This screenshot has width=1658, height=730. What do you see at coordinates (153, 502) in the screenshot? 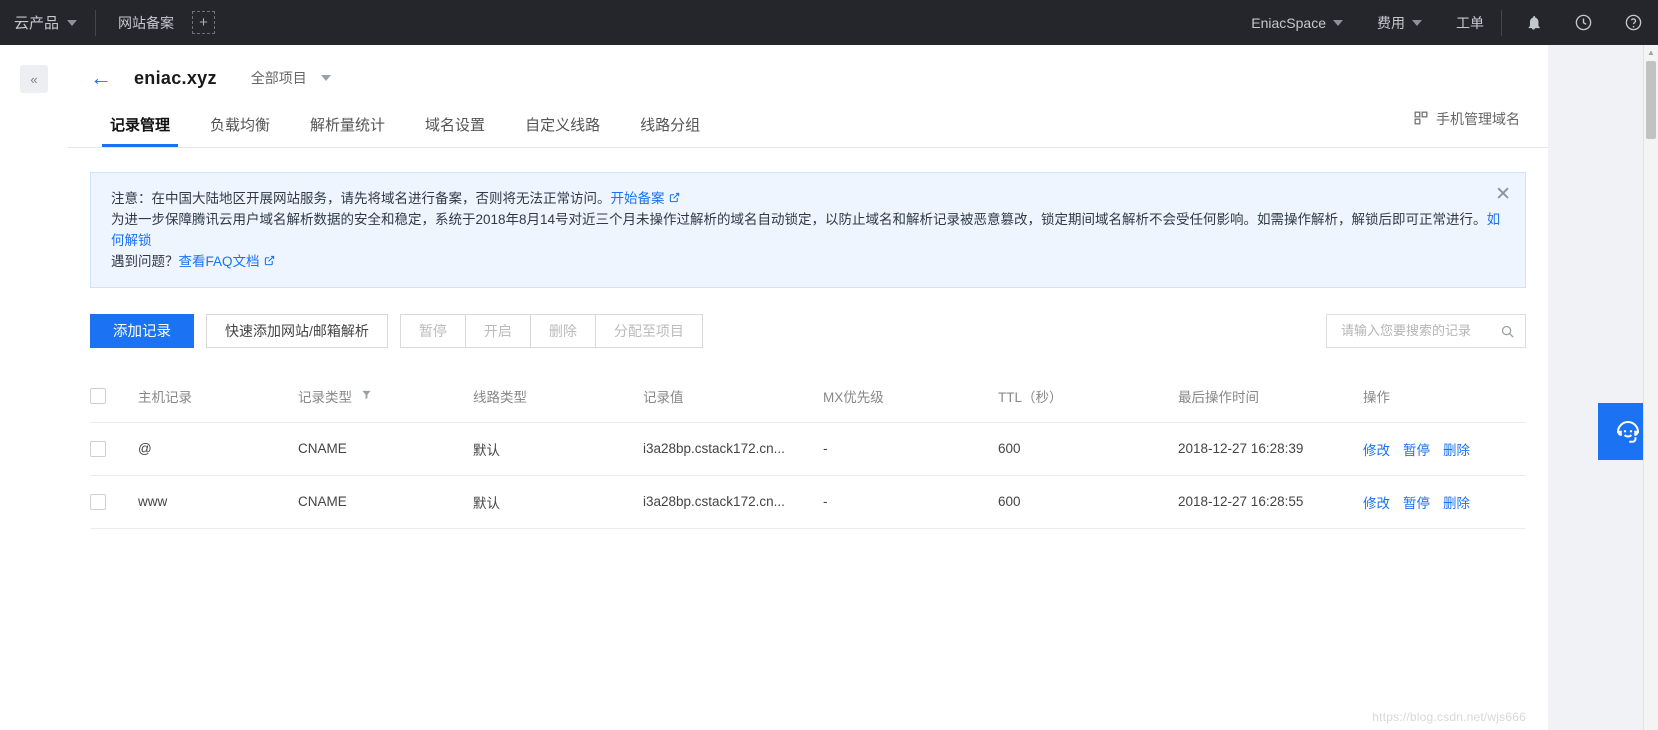
I see `cell-host: www` at bounding box center [153, 502].